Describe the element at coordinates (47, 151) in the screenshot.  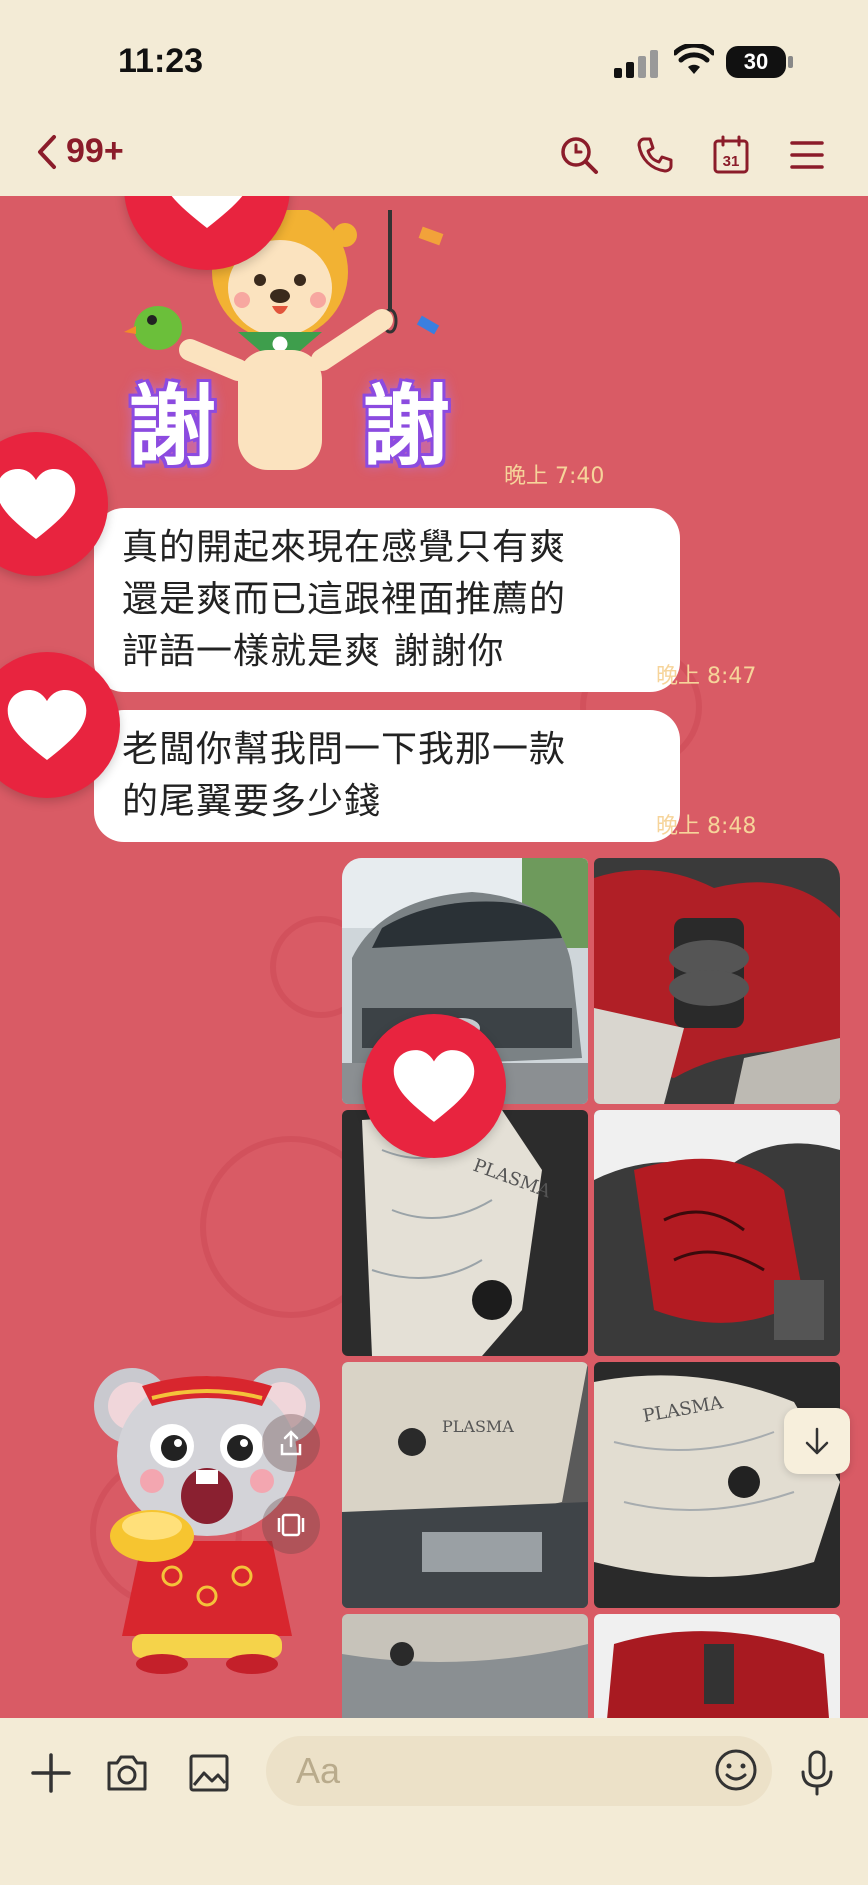
I see `chevron-left-icon` at that location.